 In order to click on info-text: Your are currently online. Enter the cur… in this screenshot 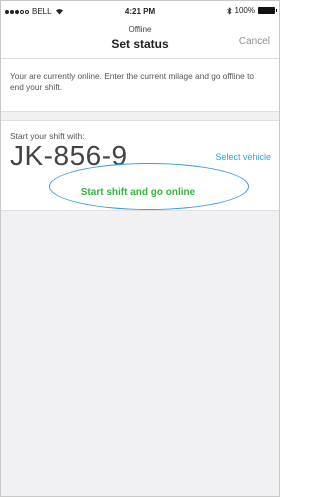, I will do `click(132, 81)`.